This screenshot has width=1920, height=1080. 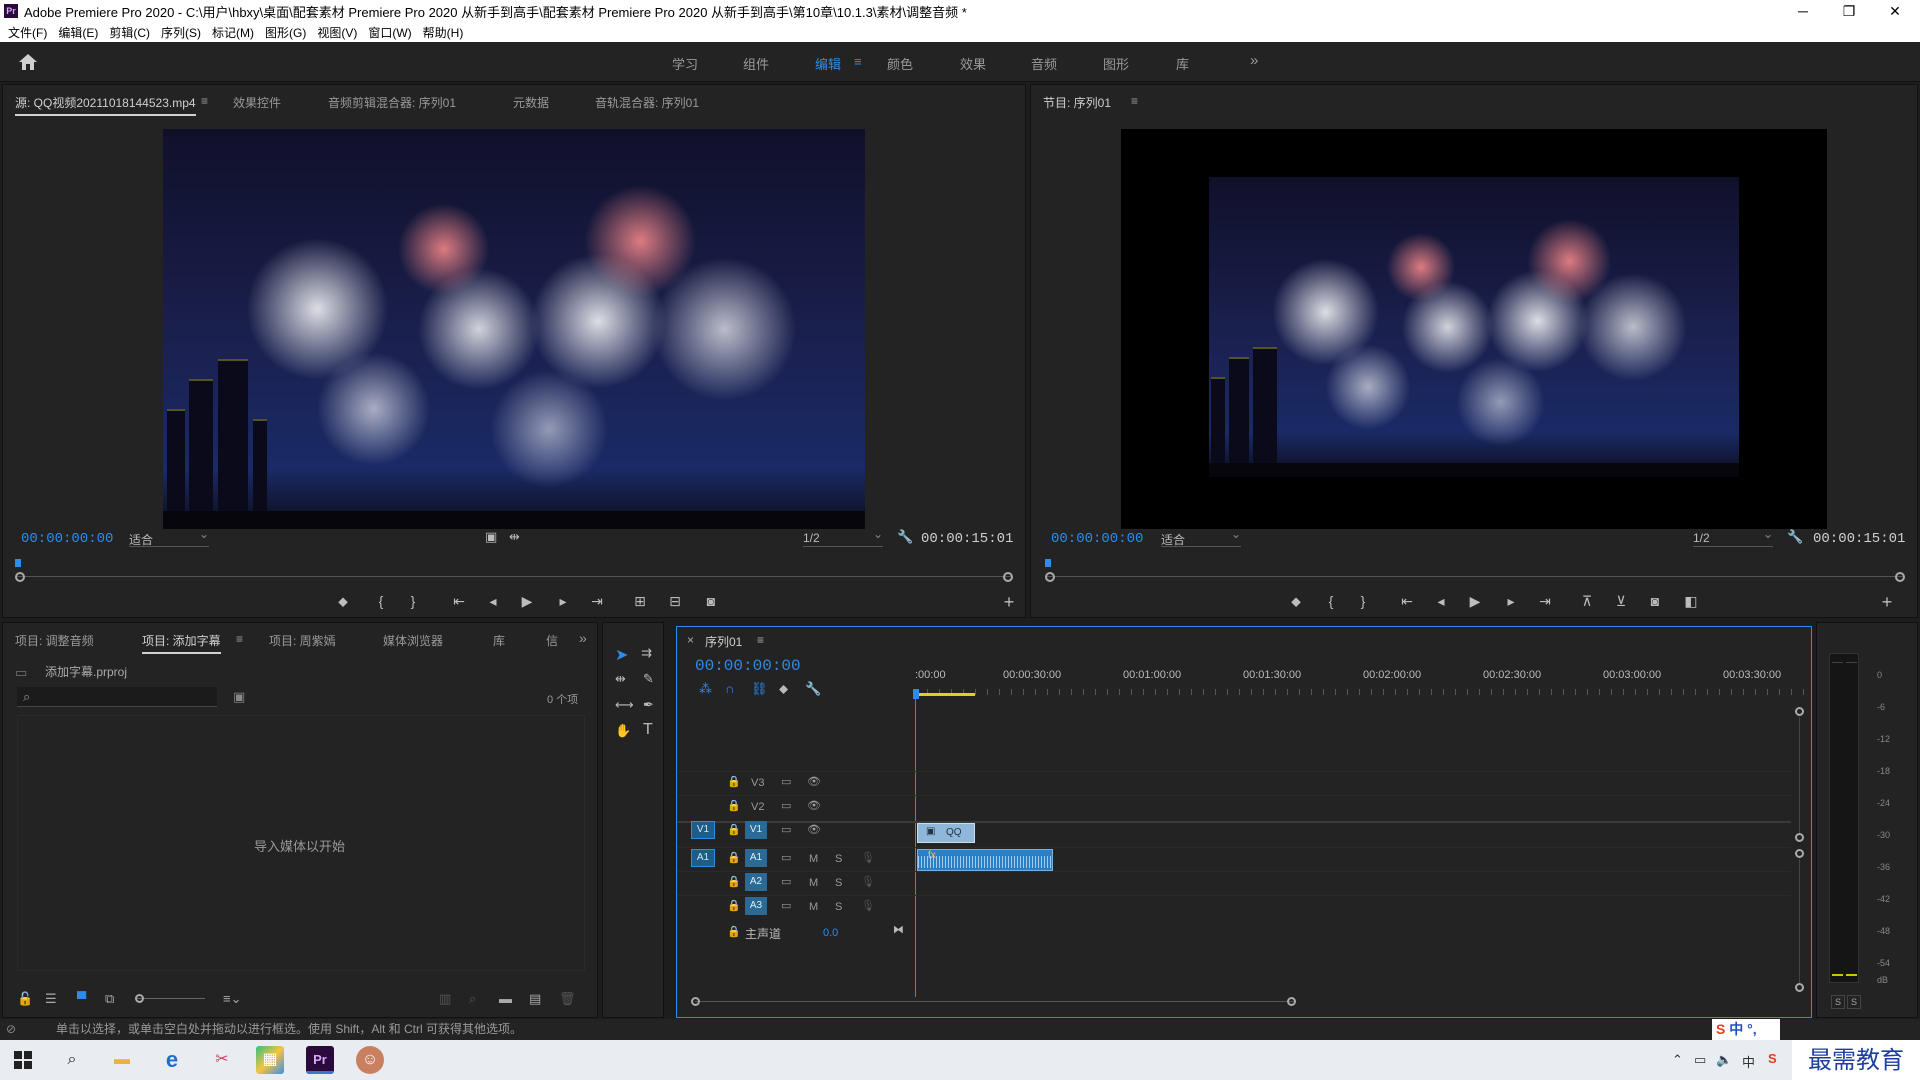 I want to click on program-scrub-bar, so click(x=1476, y=576).